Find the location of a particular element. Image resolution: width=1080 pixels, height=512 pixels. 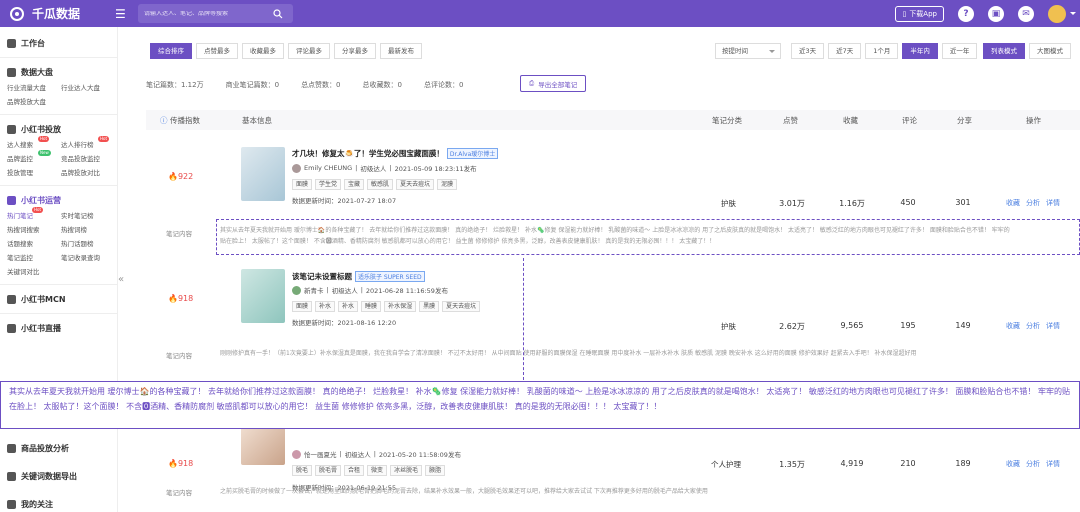

sort-tab: 综合排序 is located at coordinates (171, 51).